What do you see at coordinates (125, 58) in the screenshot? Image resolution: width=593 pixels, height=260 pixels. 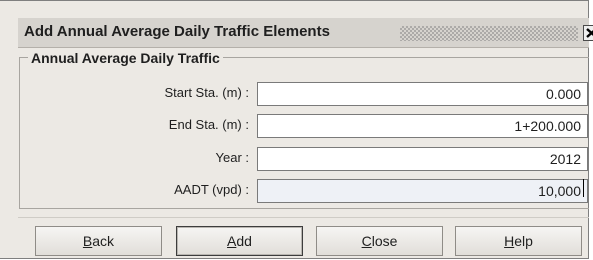 I see `group-title: Annual Average Daily Traffic` at bounding box center [125, 58].